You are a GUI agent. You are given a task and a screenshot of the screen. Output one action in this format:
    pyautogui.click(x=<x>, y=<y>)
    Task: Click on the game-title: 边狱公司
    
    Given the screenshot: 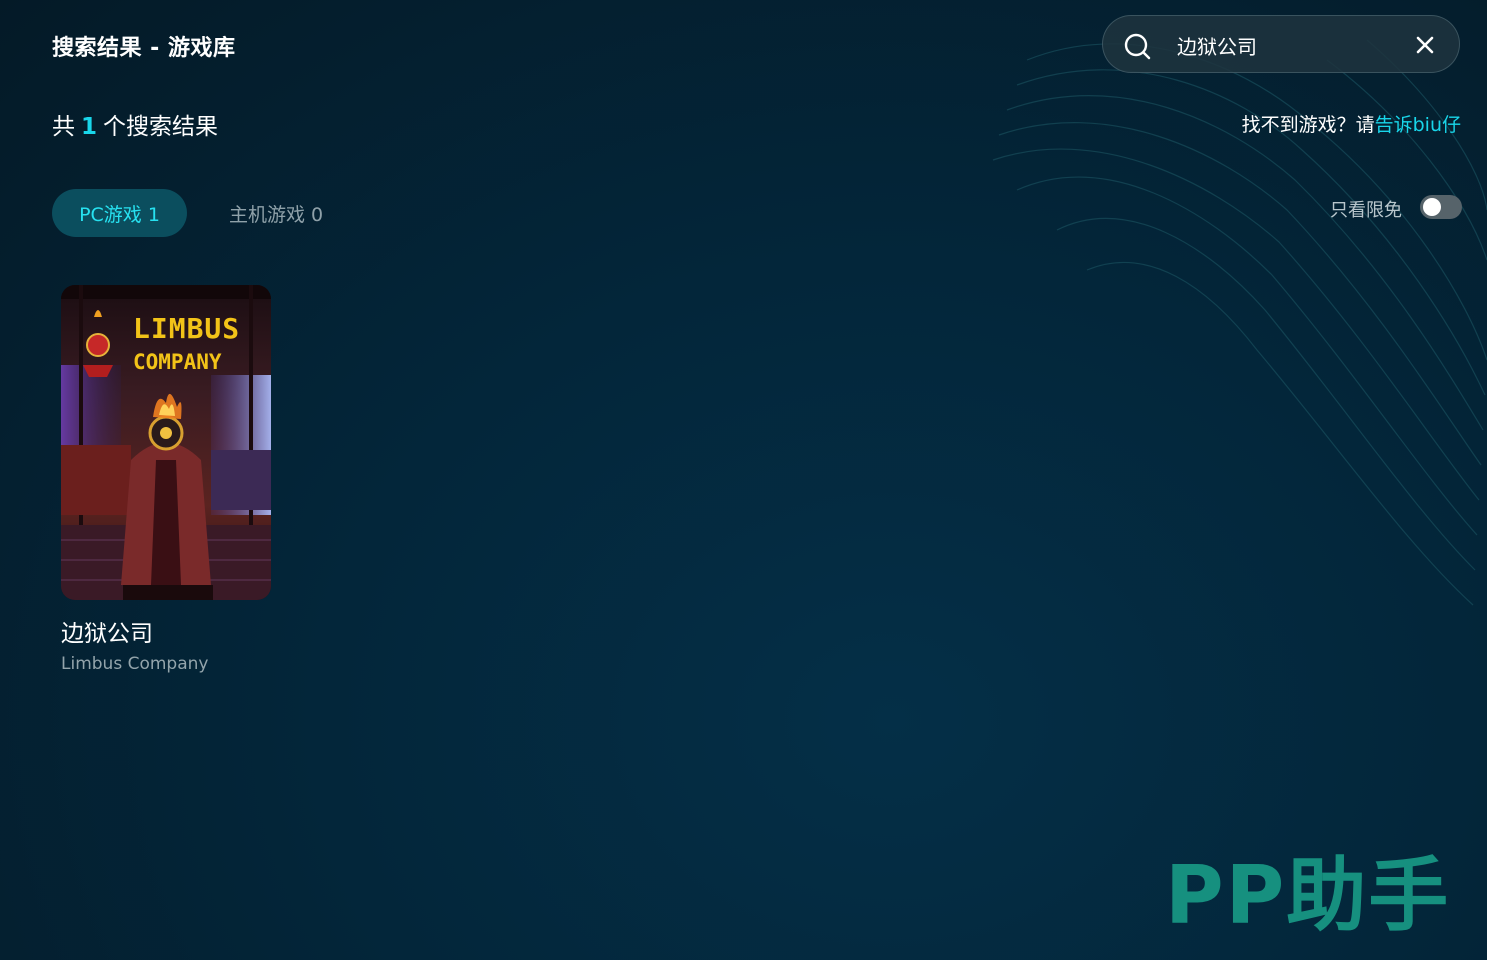 What is the action you would take?
    pyautogui.click(x=166, y=631)
    